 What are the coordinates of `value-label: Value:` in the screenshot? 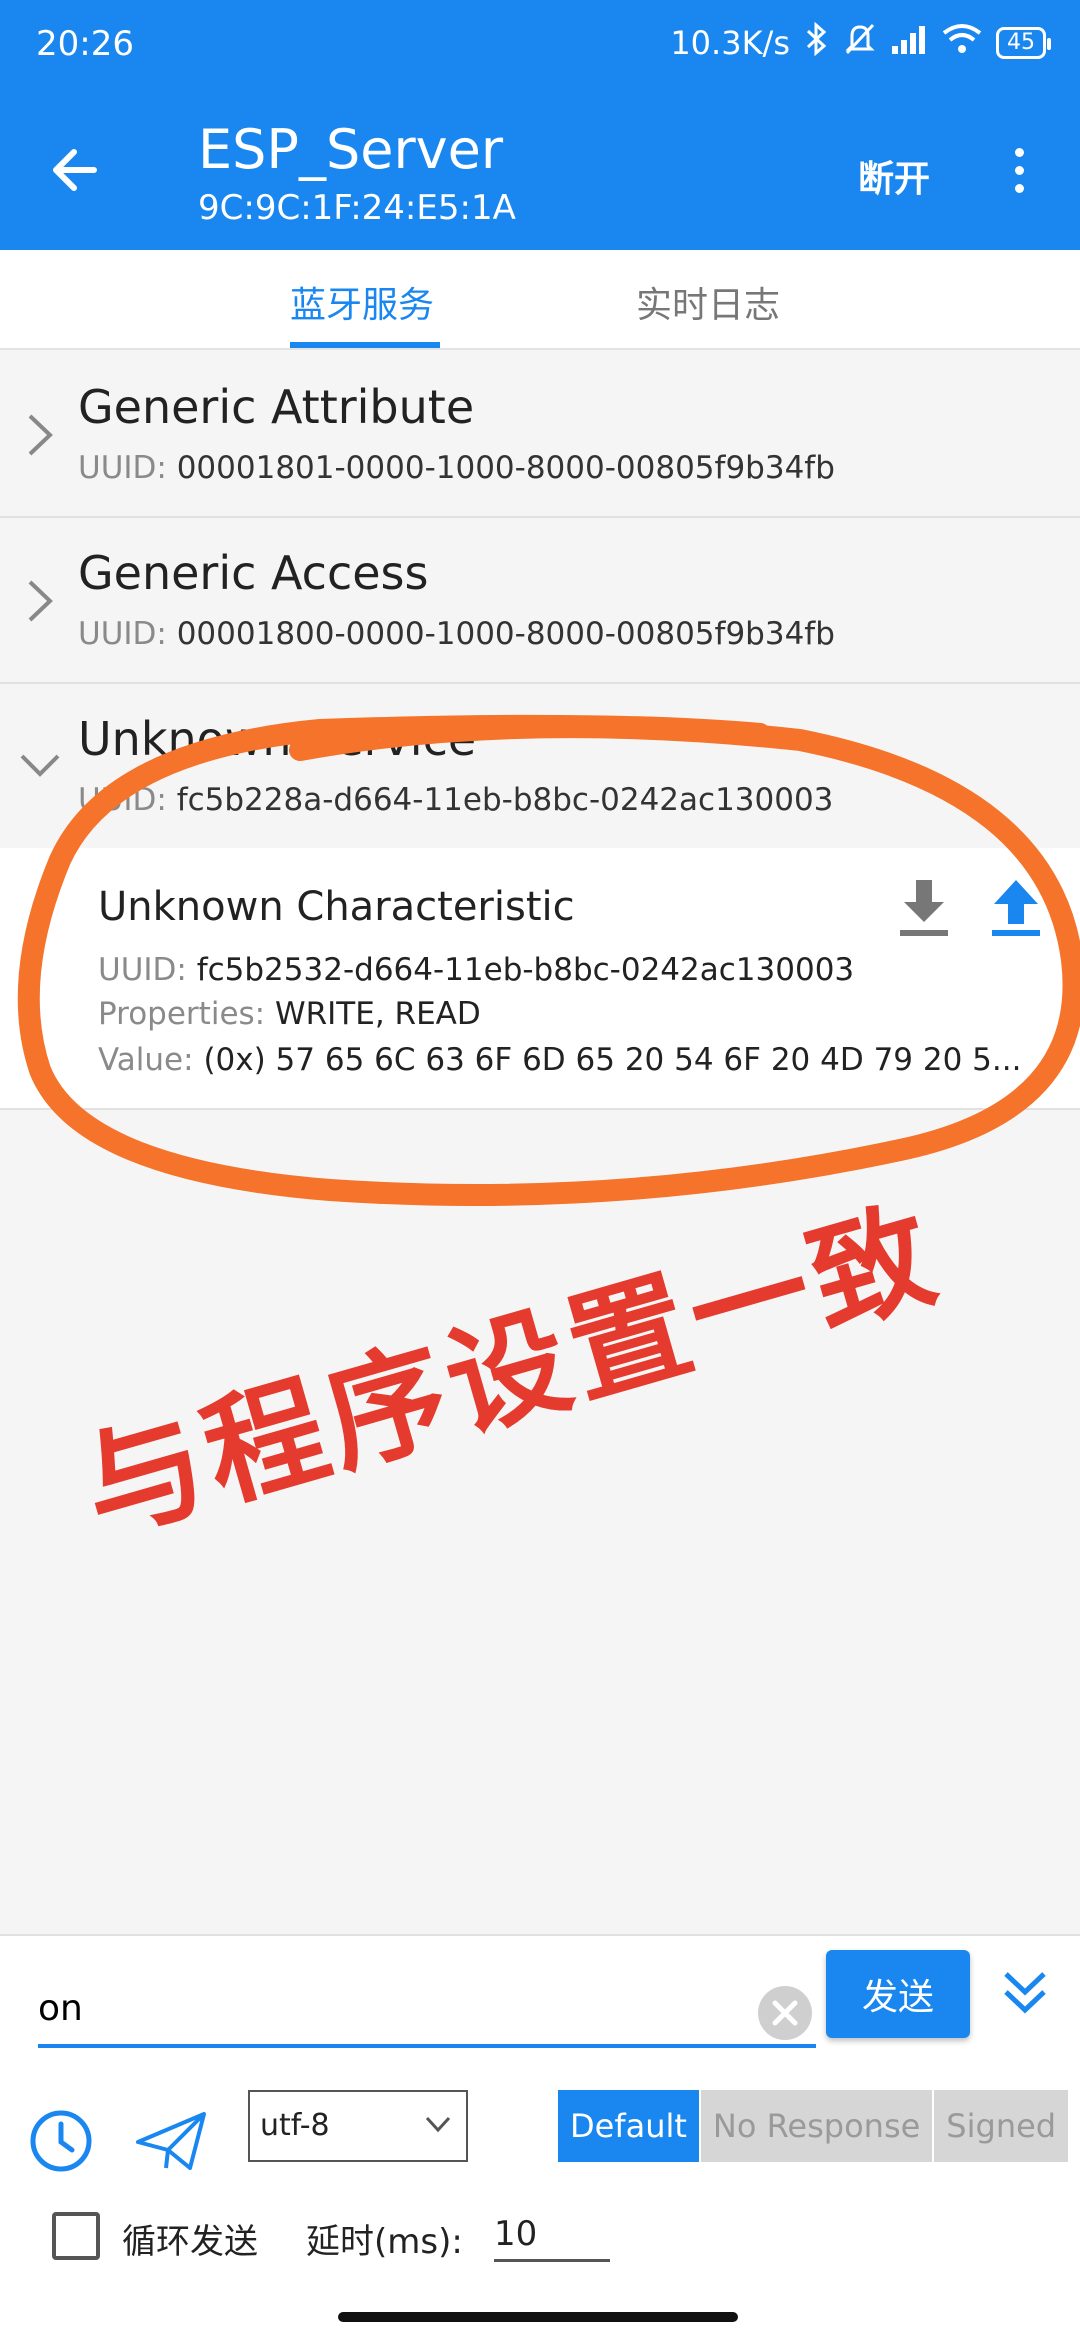 It's located at (146, 1060).